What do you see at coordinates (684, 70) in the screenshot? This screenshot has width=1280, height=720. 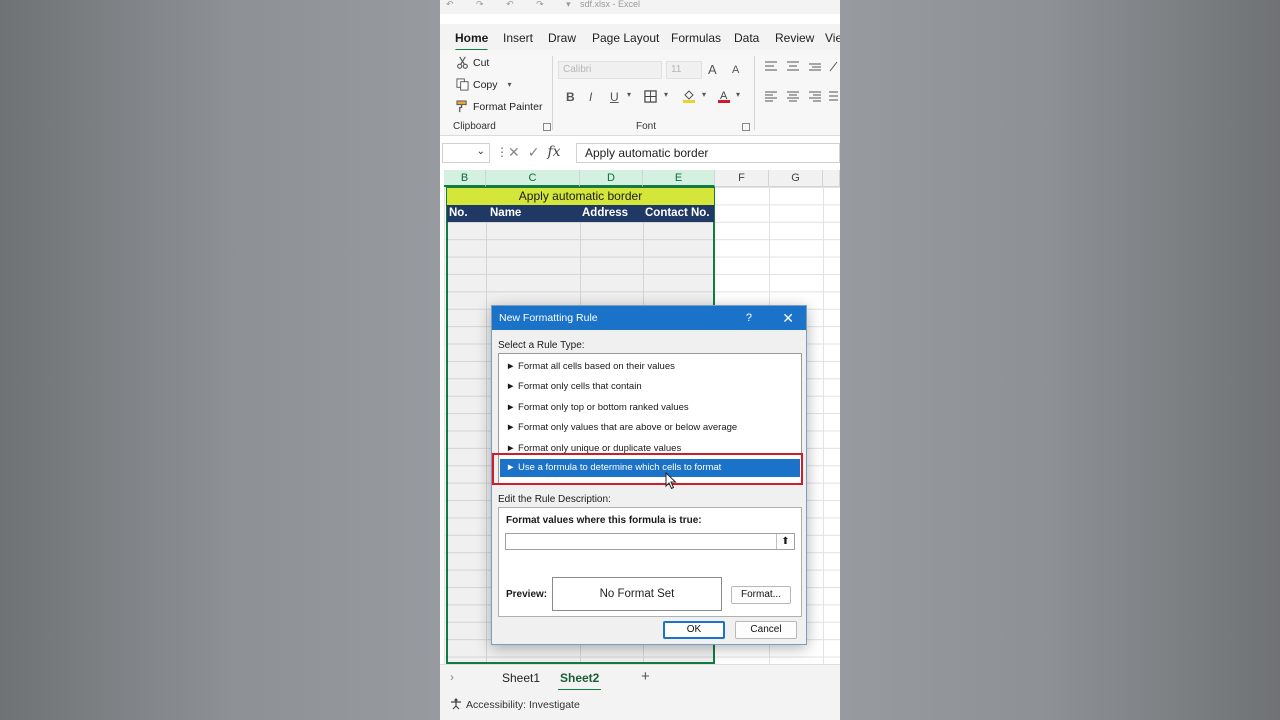 I see `font-size-box: 11` at bounding box center [684, 70].